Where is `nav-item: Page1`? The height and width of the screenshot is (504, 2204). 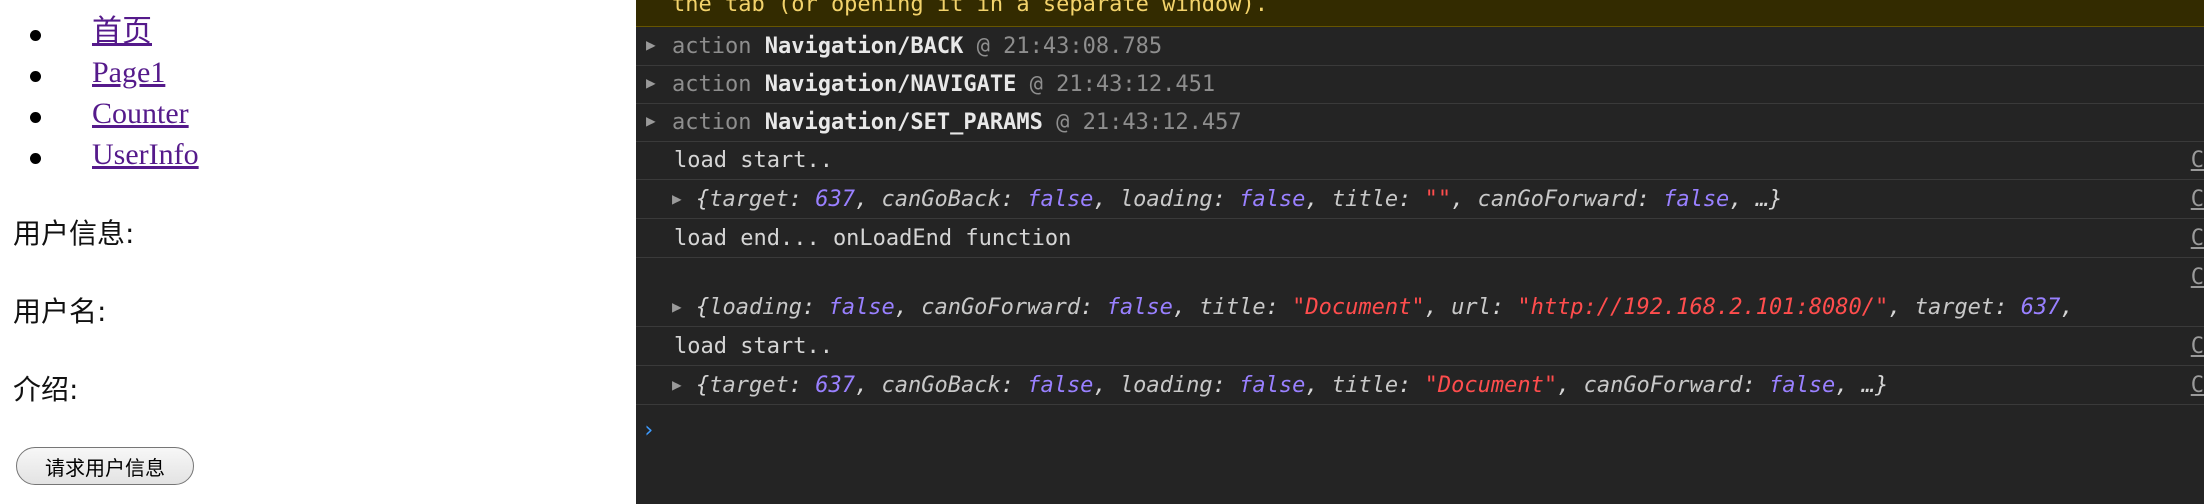
nav-item: Page1 is located at coordinates (114, 69).